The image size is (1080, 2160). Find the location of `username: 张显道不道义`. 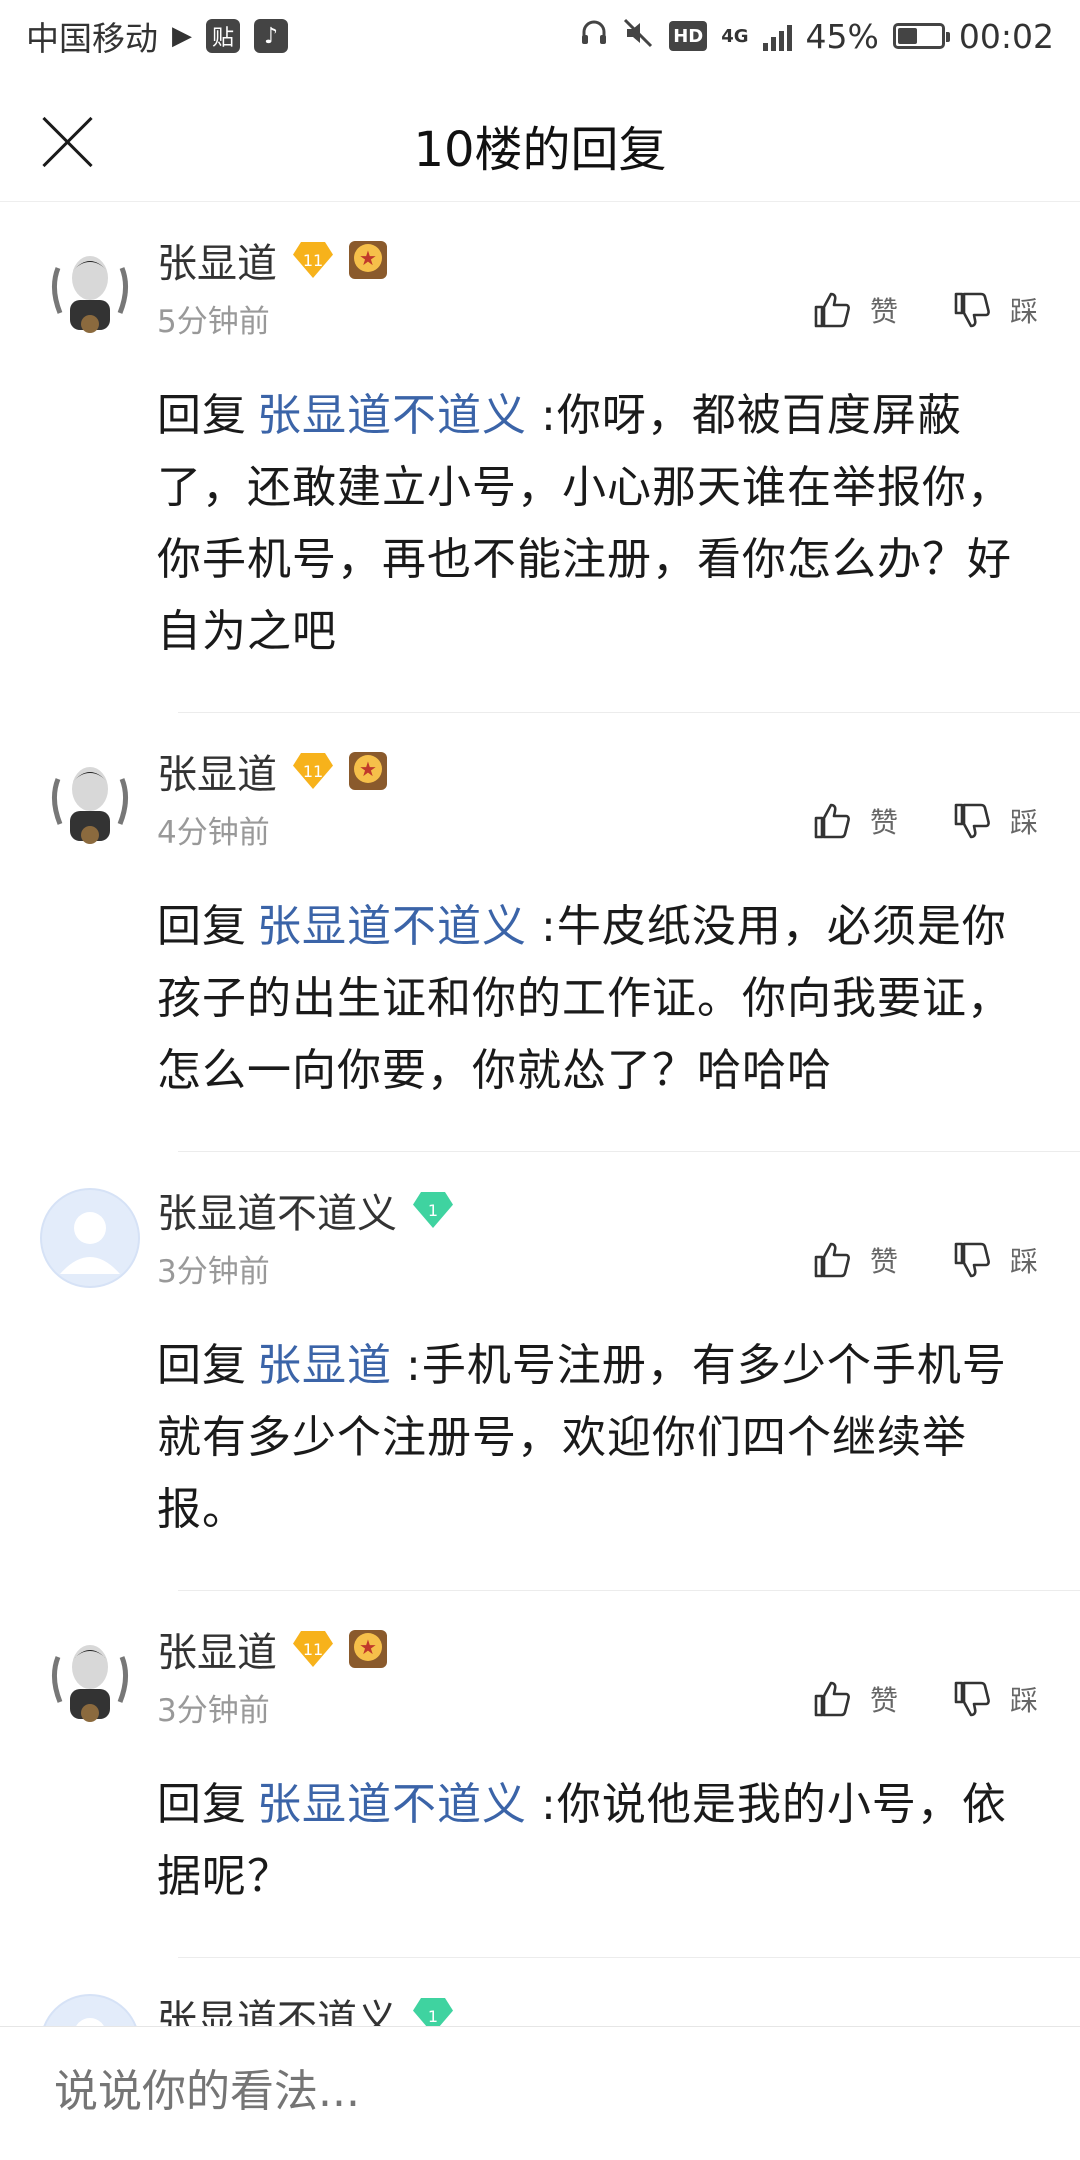

username: 张显道不道义 is located at coordinates (277, 1210).